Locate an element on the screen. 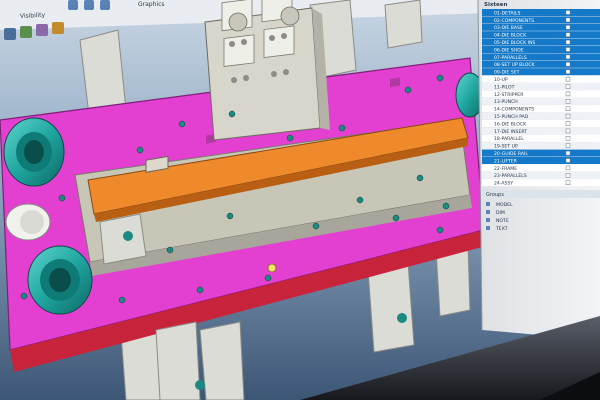  layer-row-label: 11-PILOT is located at coordinates (504, 87).